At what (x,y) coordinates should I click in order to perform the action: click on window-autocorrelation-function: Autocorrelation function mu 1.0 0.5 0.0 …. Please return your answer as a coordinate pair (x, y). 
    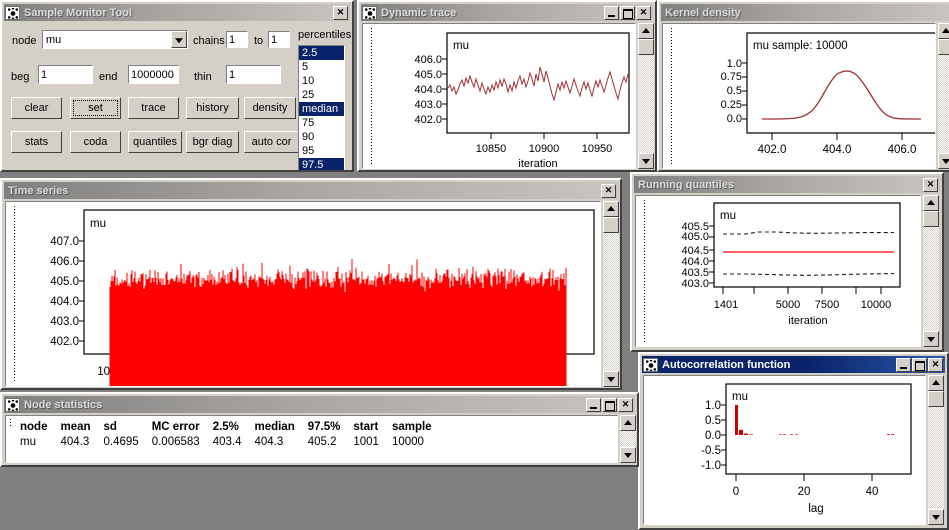
    Looking at the image, I should click on (793, 441).